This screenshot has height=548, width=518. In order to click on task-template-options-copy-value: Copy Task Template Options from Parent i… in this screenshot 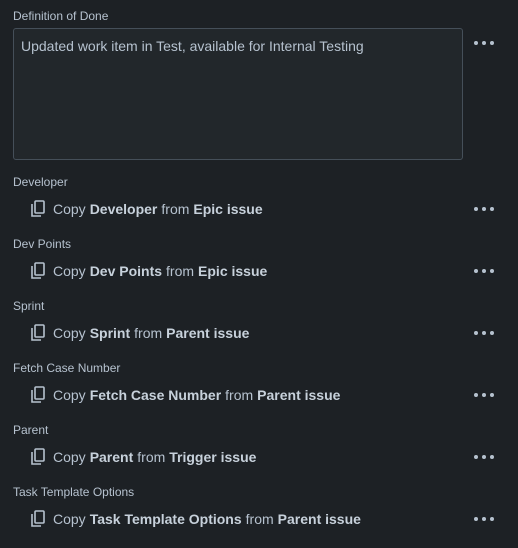, I will do `click(195, 519)`.